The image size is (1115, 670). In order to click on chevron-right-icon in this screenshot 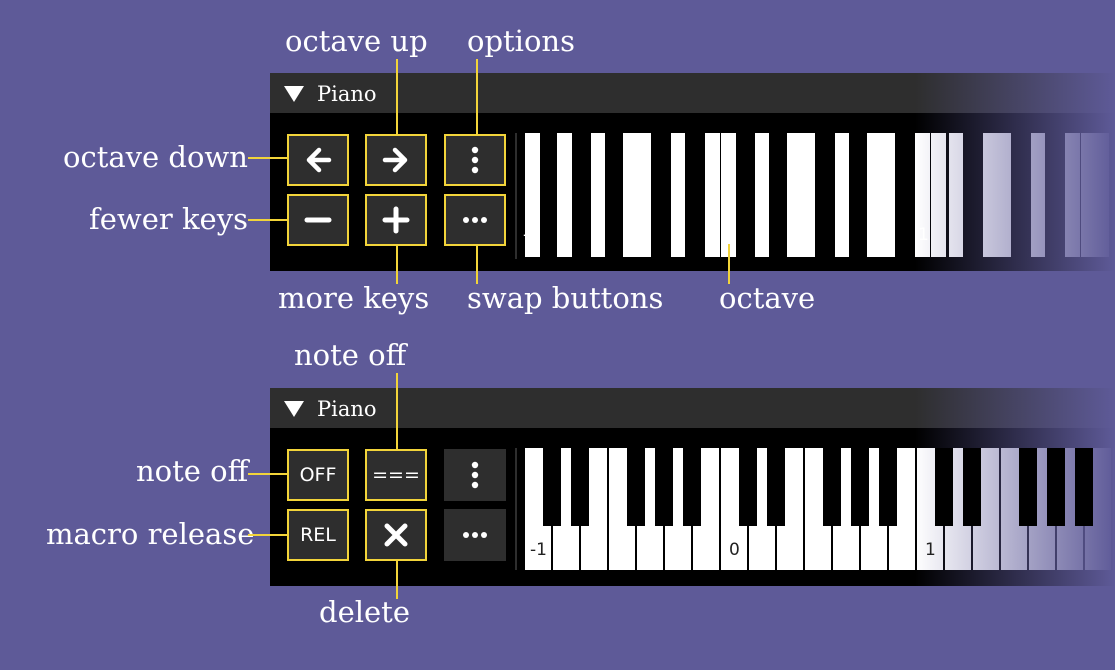, I will do `click(395, 160)`.